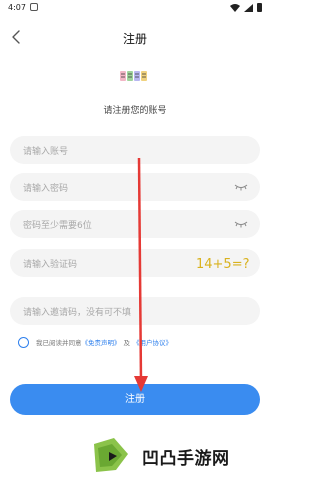 The height and width of the screenshot is (480, 320). What do you see at coordinates (135, 224) in the screenshot?
I see `confirm-password-field: 密码至少需要6位` at bounding box center [135, 224].